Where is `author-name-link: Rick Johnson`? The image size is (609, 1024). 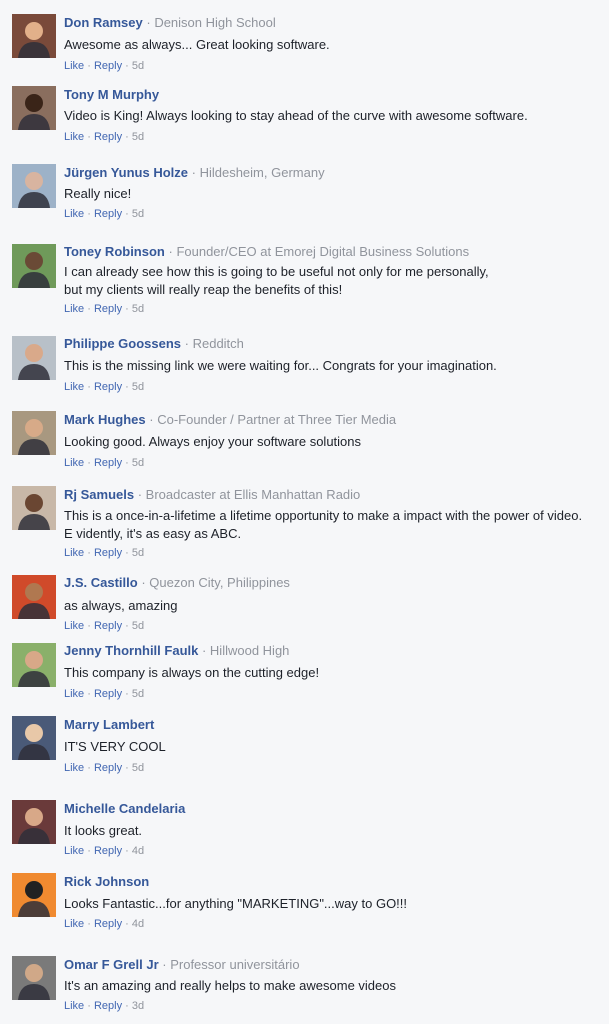
author-name-link: Rick Johnson is located at coordinates (106, 881).